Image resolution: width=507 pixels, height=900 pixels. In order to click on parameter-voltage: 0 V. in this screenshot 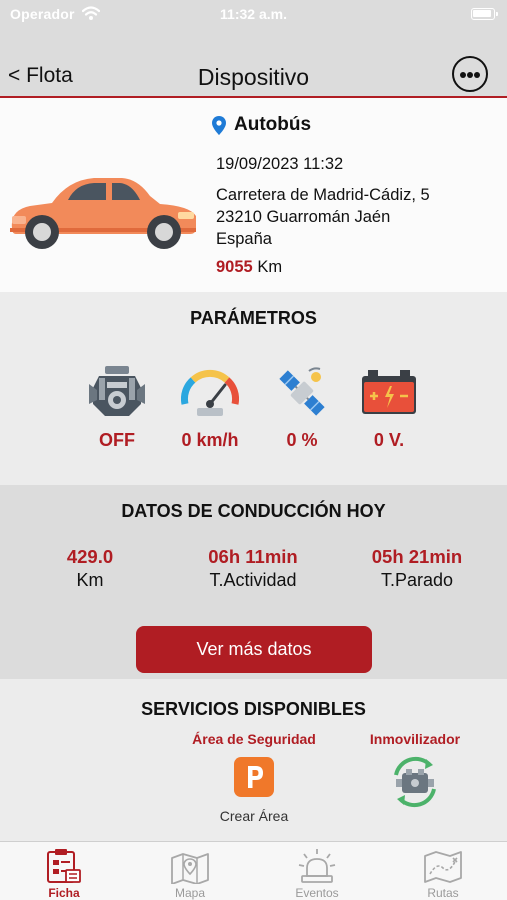, I will do `click(389, 406)`.